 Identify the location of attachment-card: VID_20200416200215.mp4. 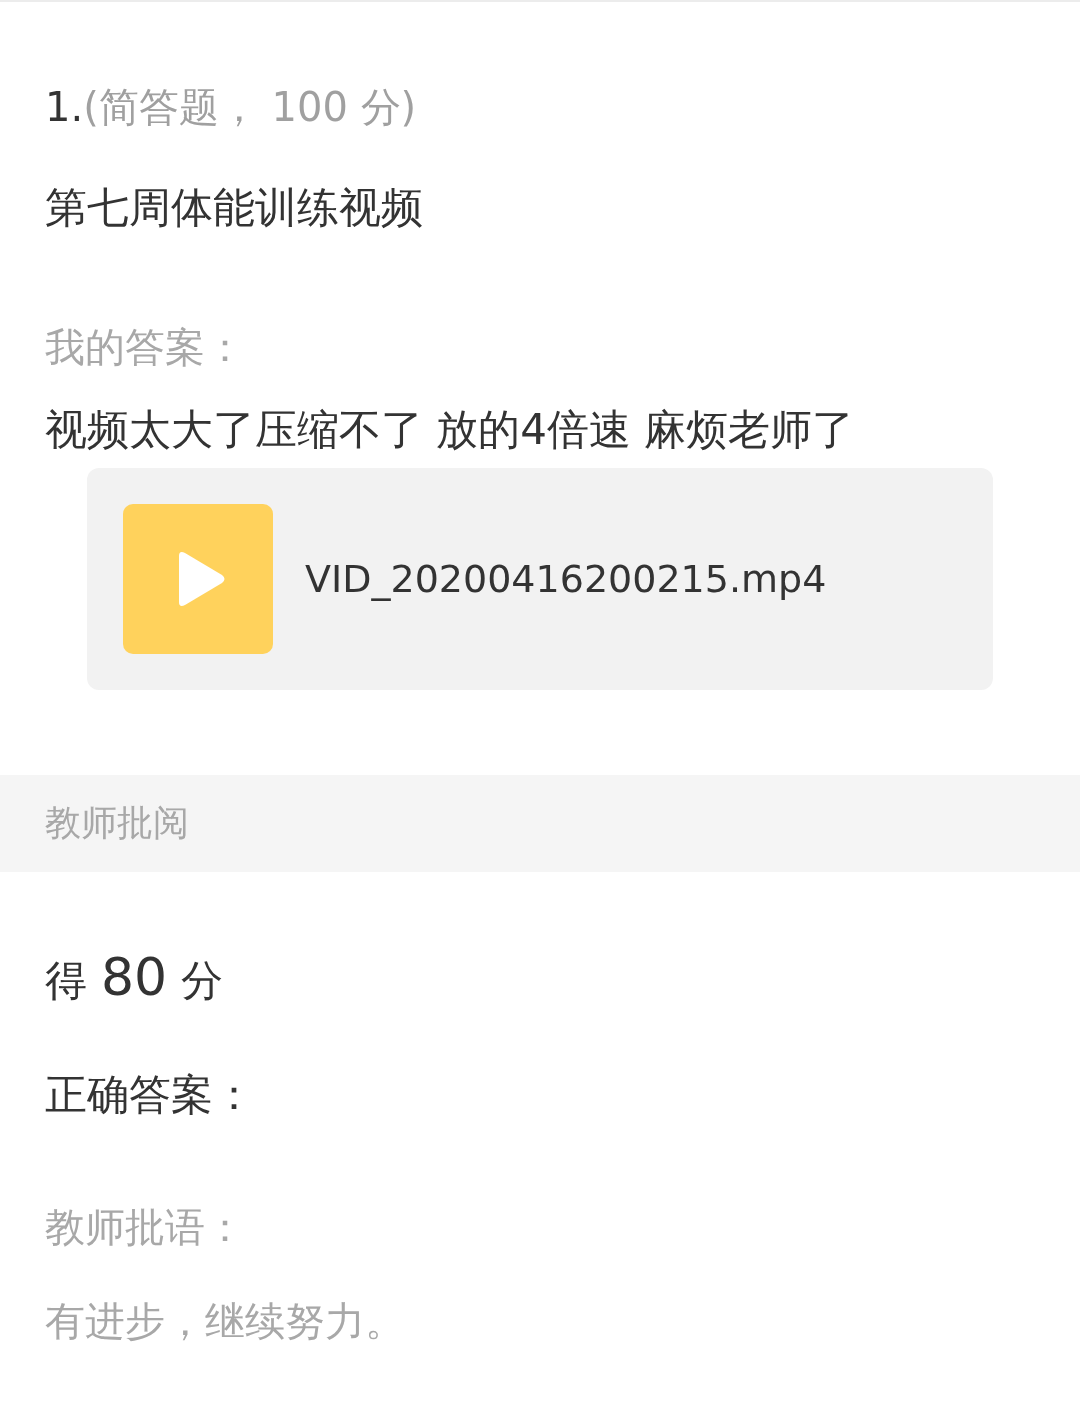
(540, 579).